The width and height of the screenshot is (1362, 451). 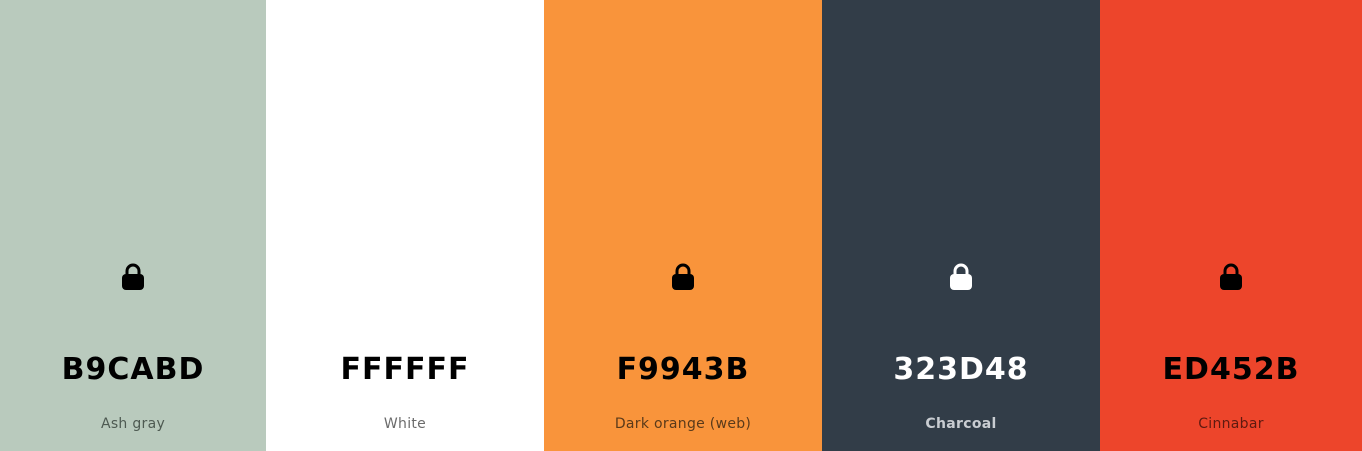 I want to click on color-name: Ash gray, so click(x=133, y=424).